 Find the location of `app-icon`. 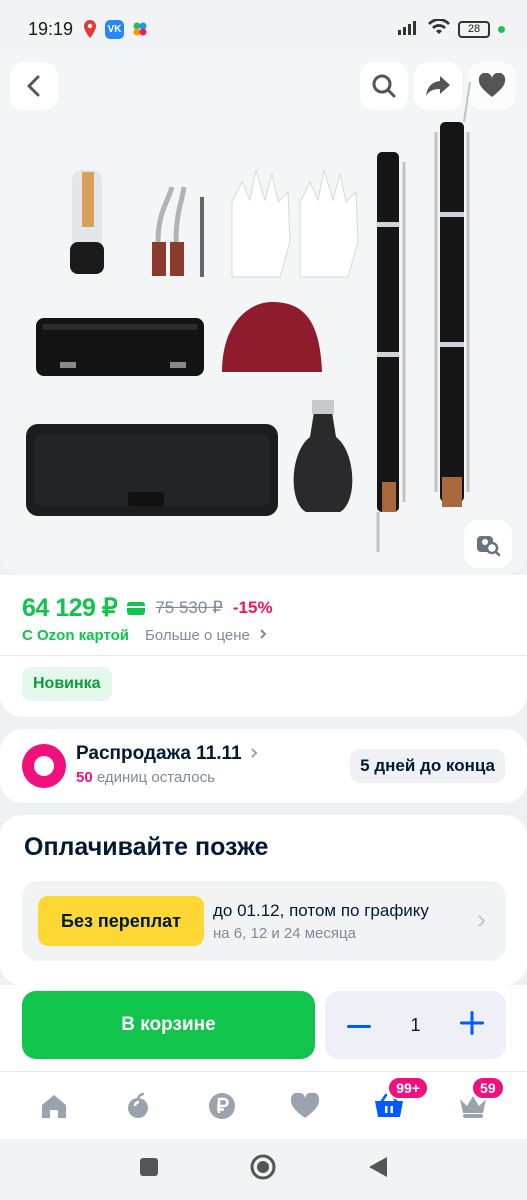

app-icon is located at coordinates (140, 29).